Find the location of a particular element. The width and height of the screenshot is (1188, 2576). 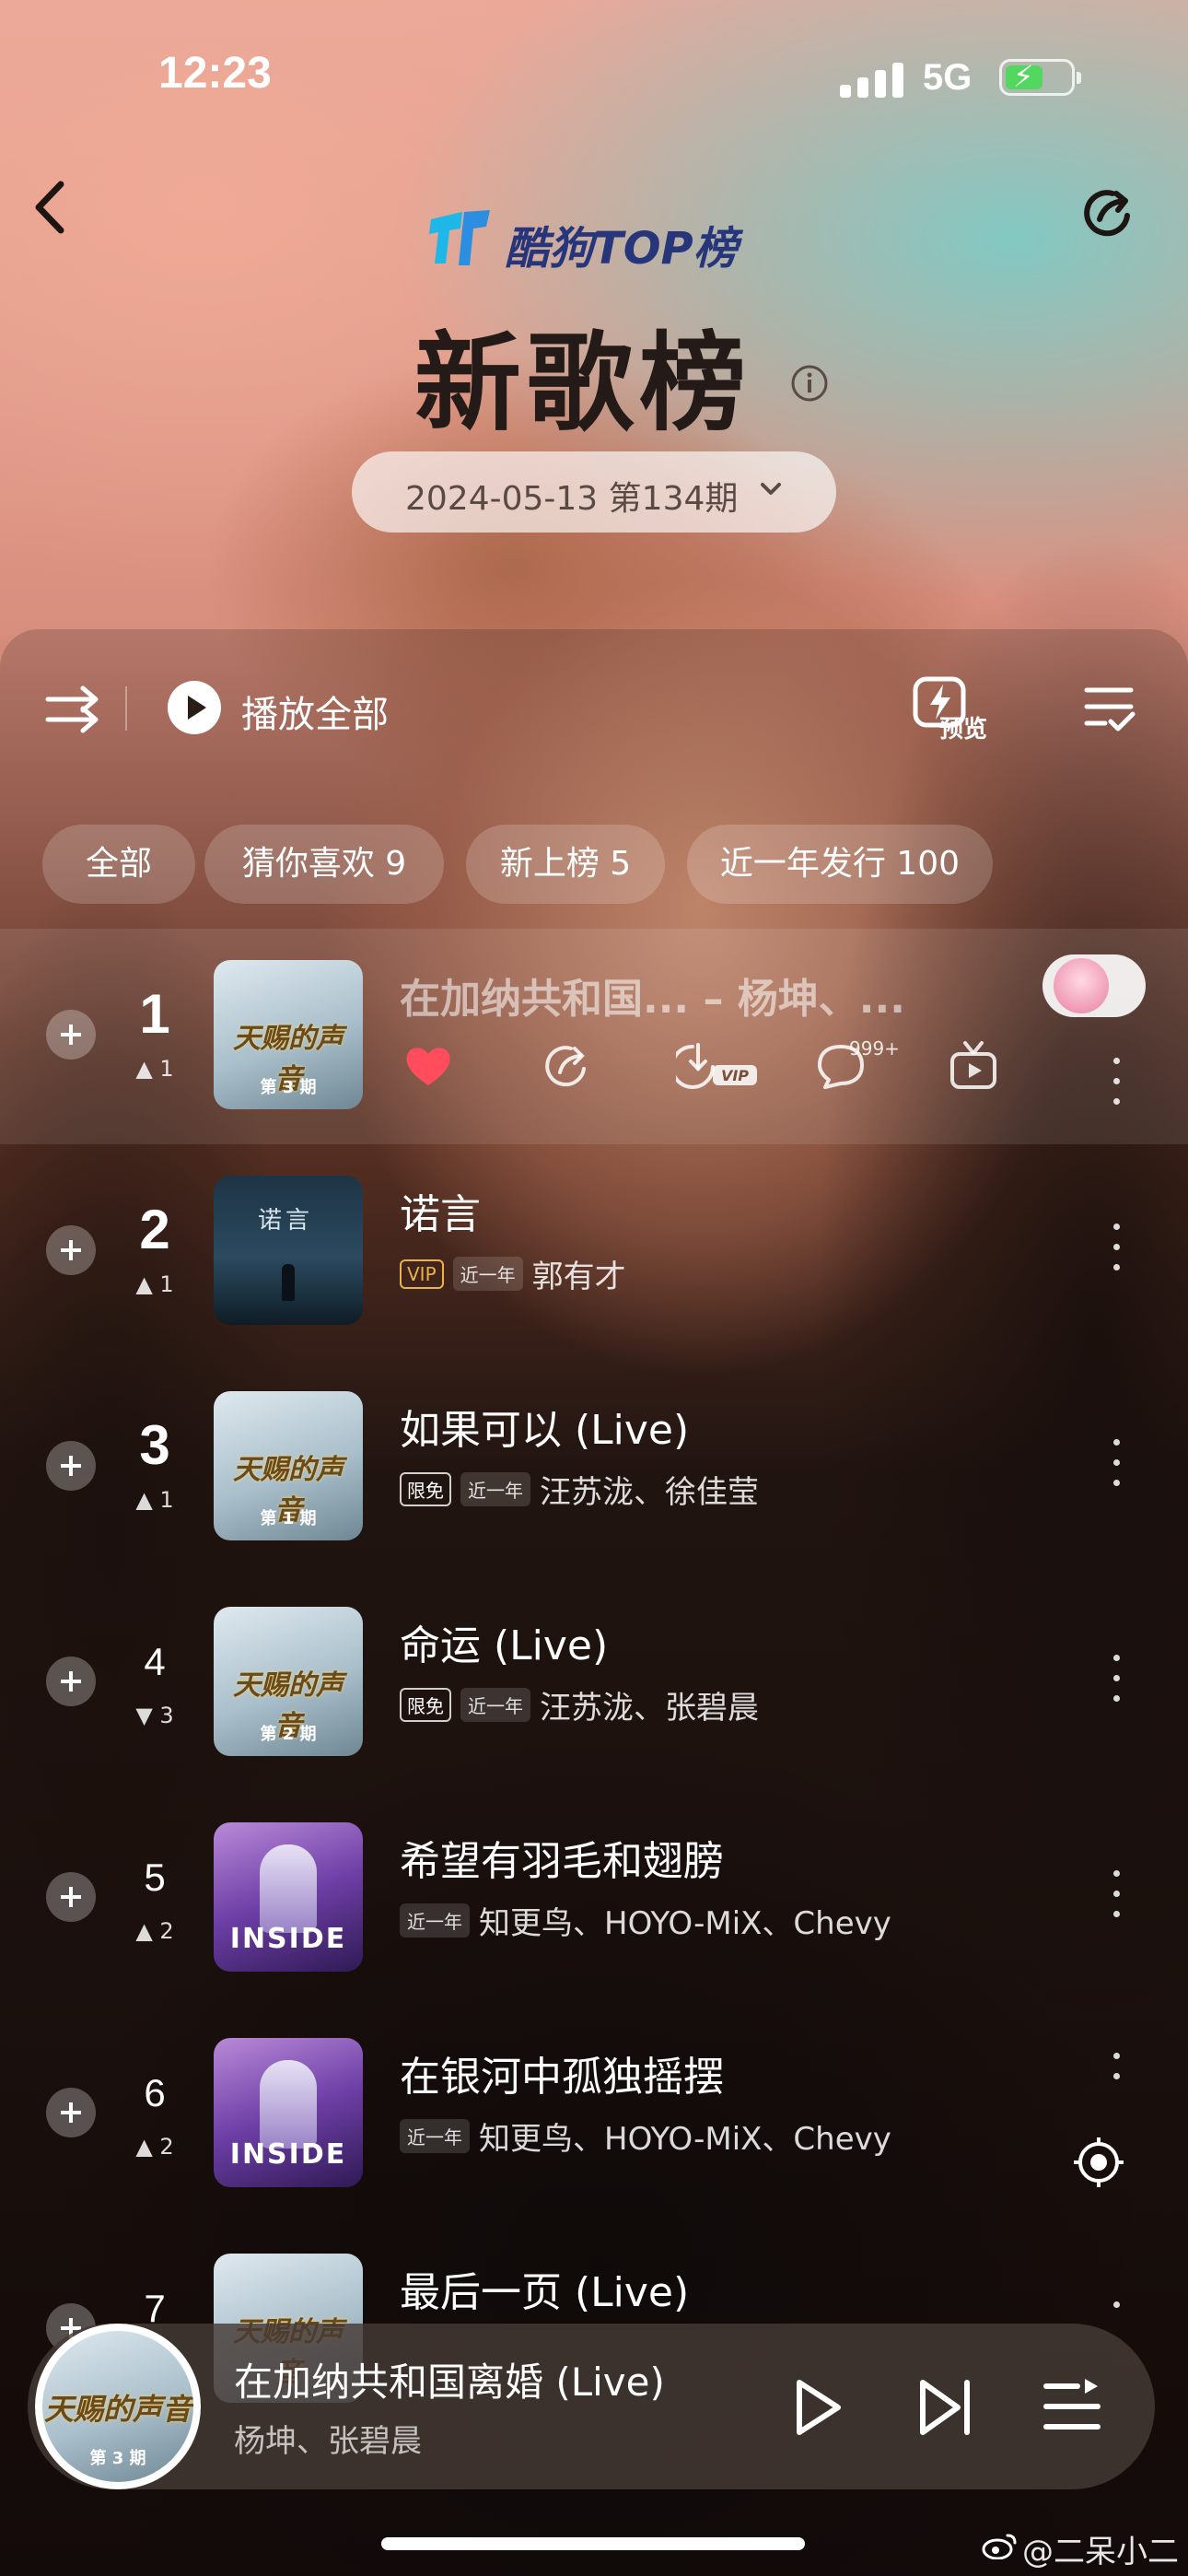

comment-count: 999+ is located at coordinates (874, 1048).